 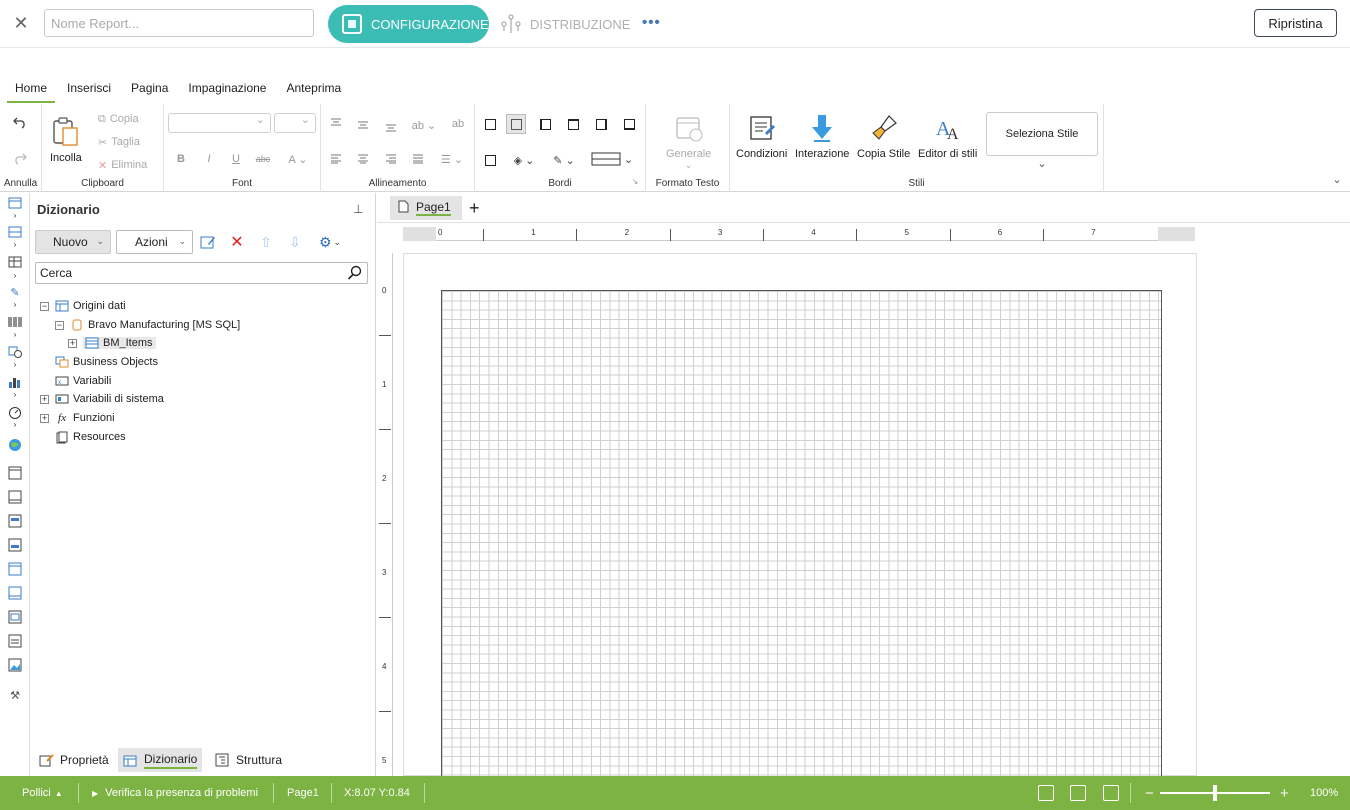 I want to click on tree-item-business-objects: Business Objects, so click(x=106, y=362).